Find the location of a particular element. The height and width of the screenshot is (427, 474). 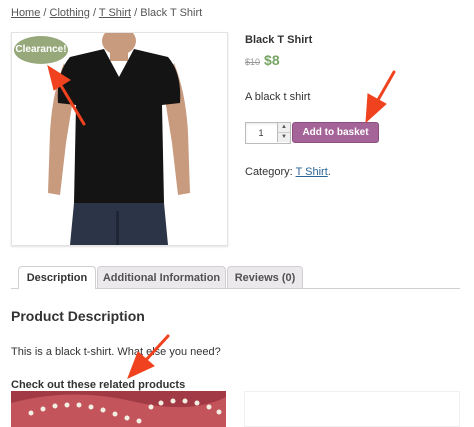

product-category: Category: T Shirt. is located at coordinates (288, 172).